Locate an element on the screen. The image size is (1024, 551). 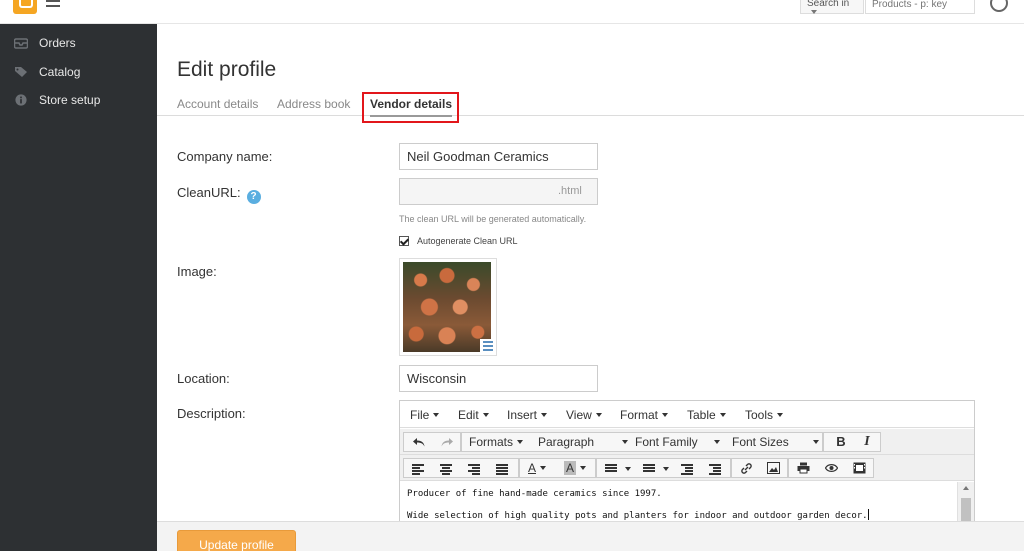
search-input is located at coordinates (920, 7).